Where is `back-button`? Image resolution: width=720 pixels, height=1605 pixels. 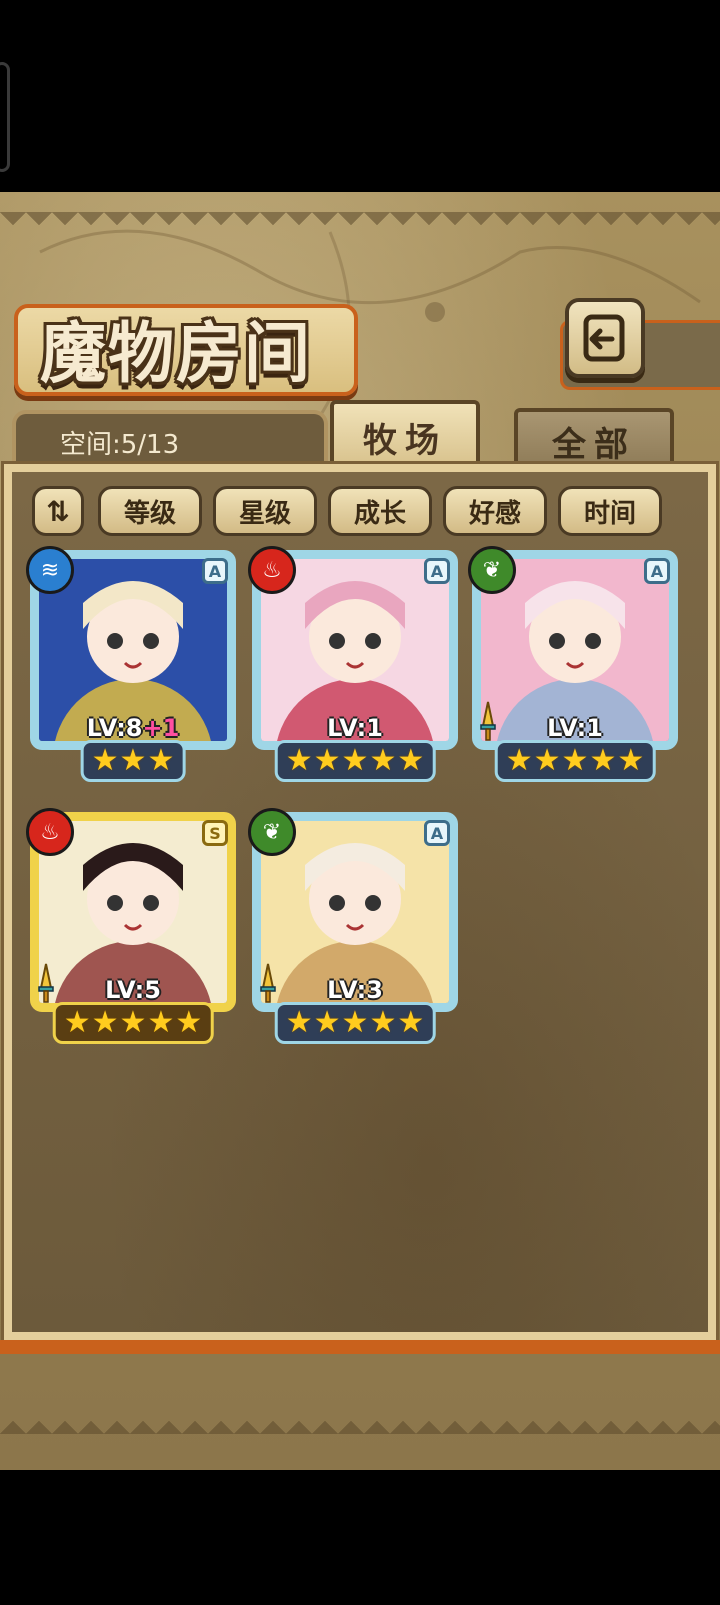
back-button is located at coordinates (605, 338).